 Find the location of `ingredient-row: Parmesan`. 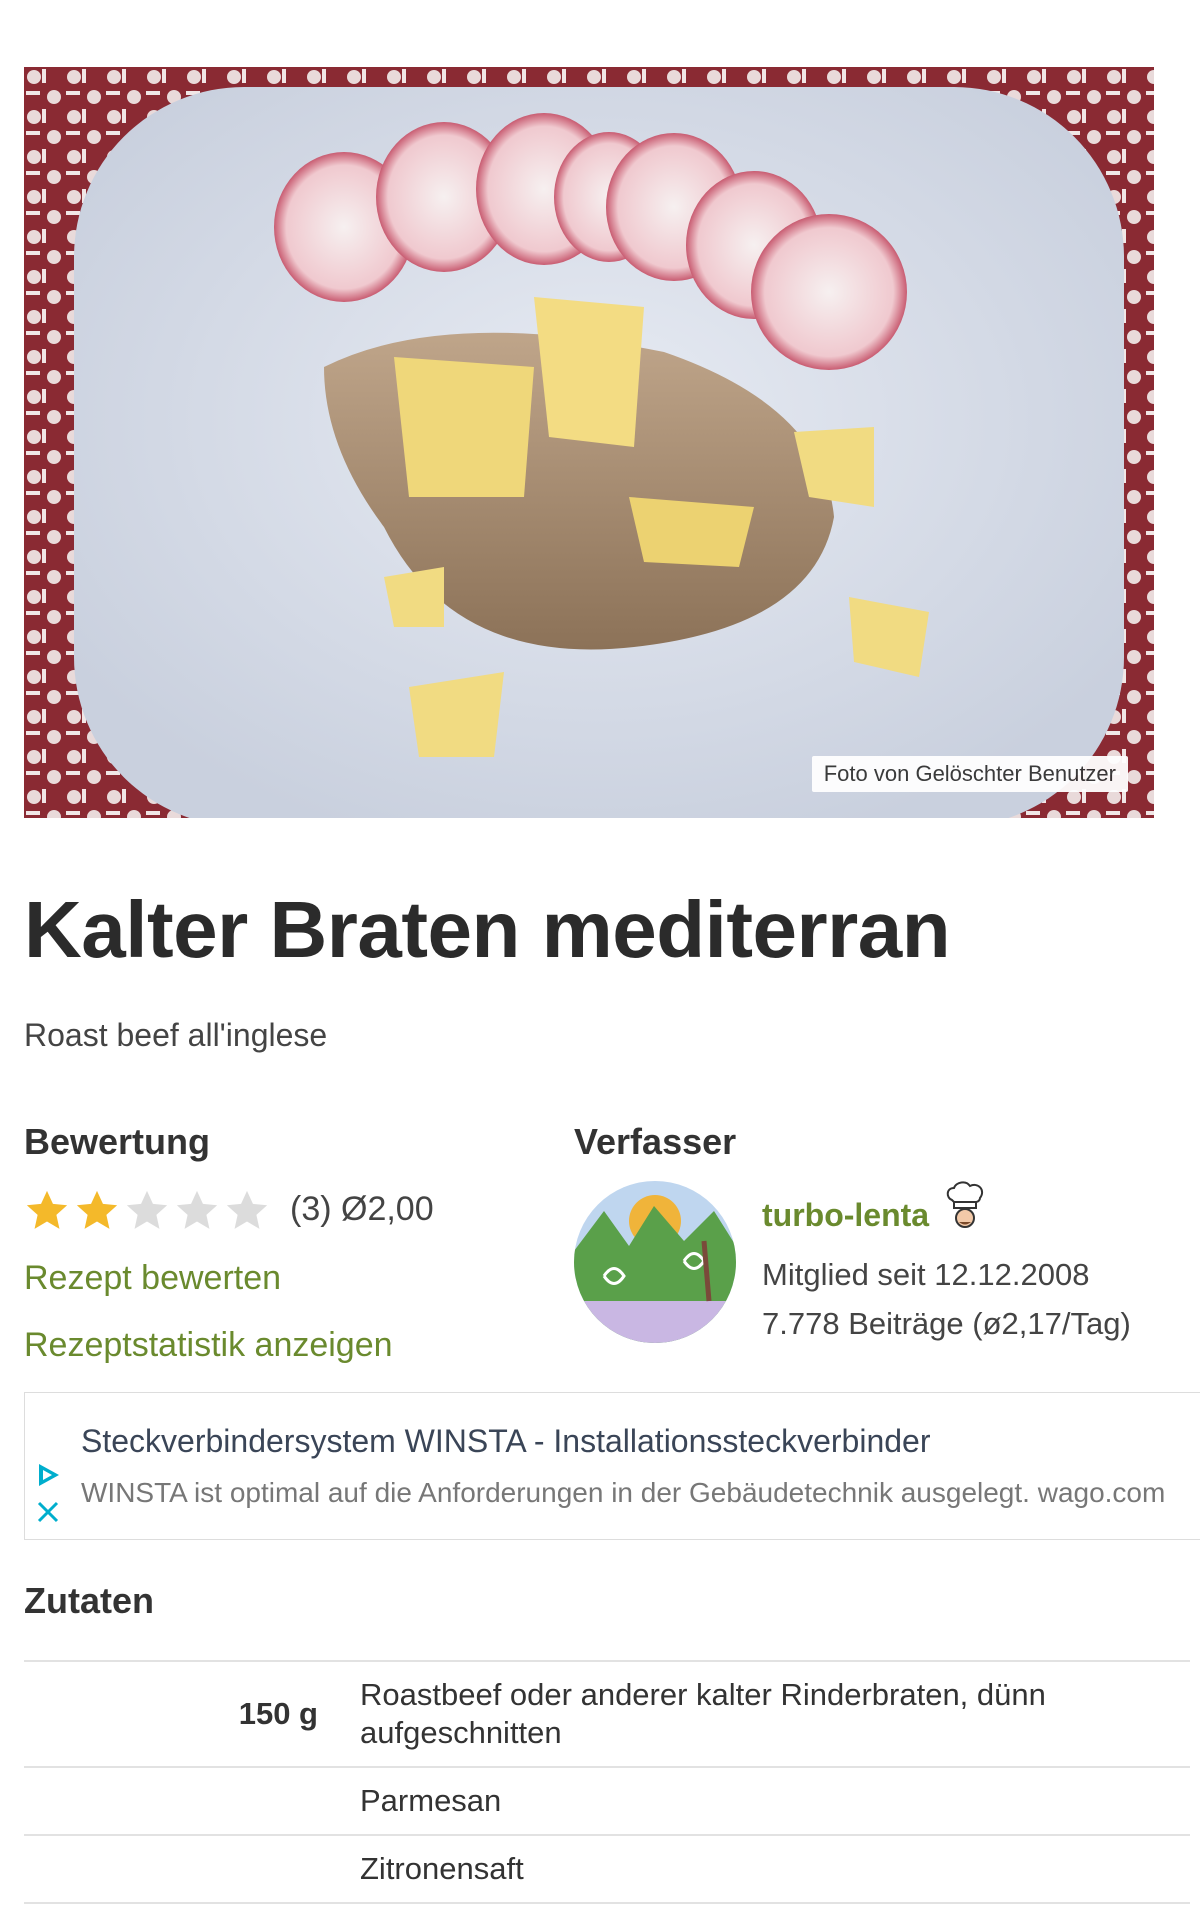

ingredient-row: Parmesan is located at coordinates (607, 1801).